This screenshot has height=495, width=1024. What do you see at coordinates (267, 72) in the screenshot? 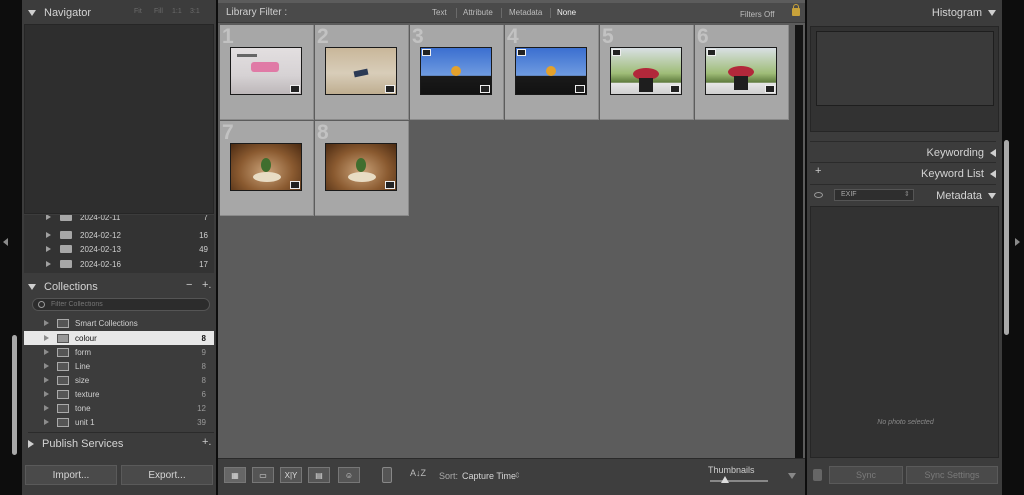
I see `grid-cell: 1` at bounding box center [267, 72].